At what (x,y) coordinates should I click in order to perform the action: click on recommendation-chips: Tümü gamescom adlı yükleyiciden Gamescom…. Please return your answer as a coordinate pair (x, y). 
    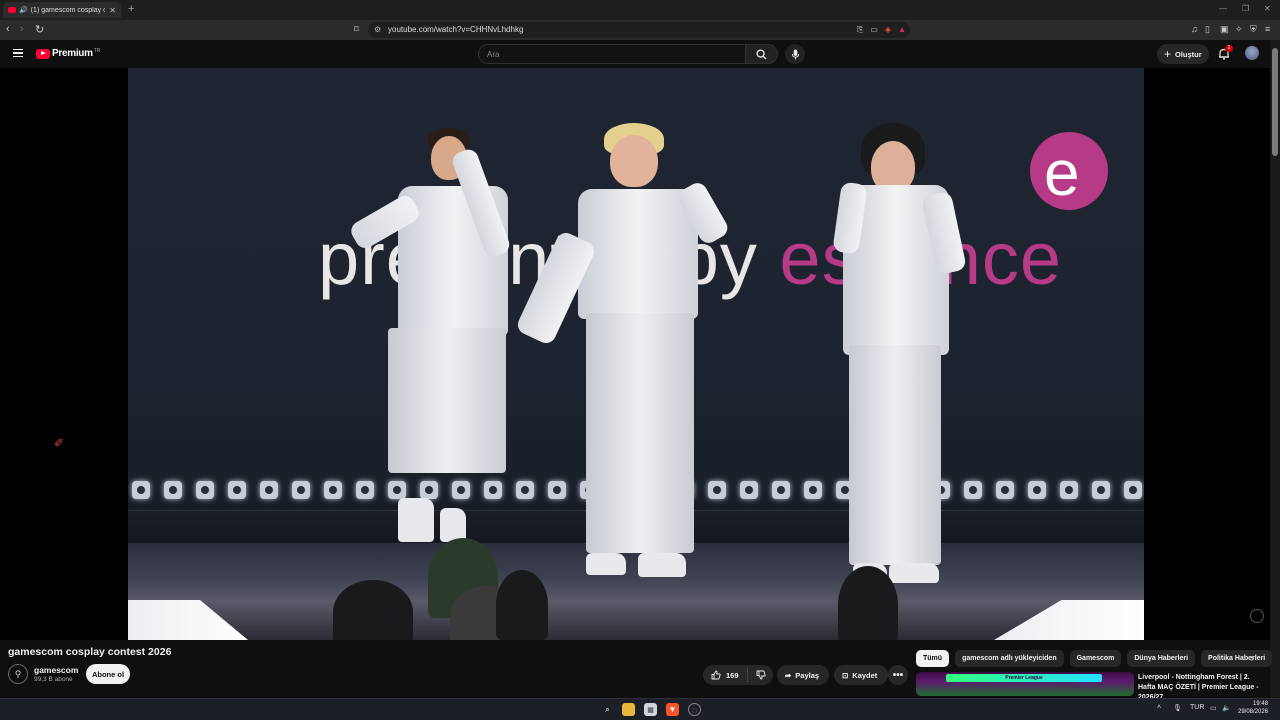
    Looking at the image, I should click on (1094, 658).